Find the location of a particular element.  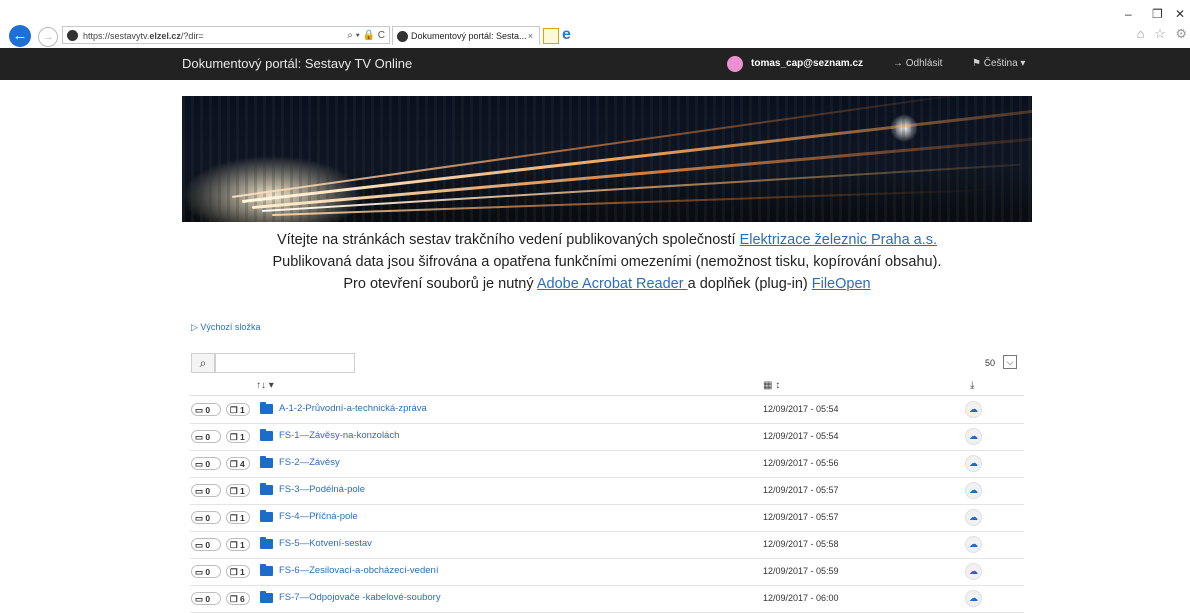

acrobat-link: Adobe Acrobat Reader is located at coordinates (612, 284).